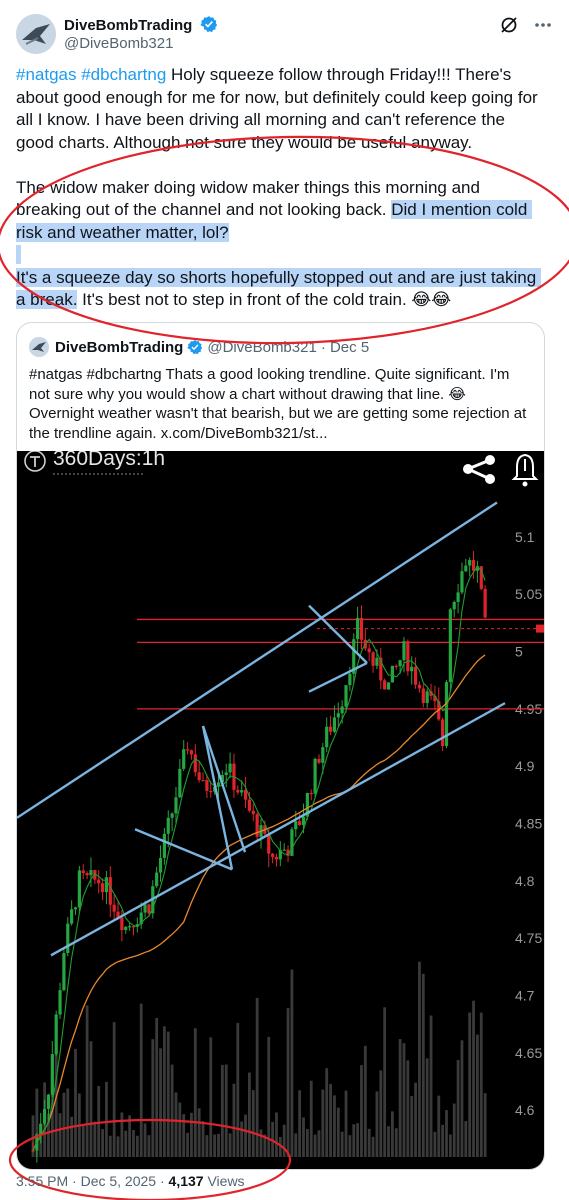 This screenshot has width=569, height=1200. What do you see at coordinates (35, 461) in the screenshot?
I see `ruler-icon` at bounding box center [35, 461].